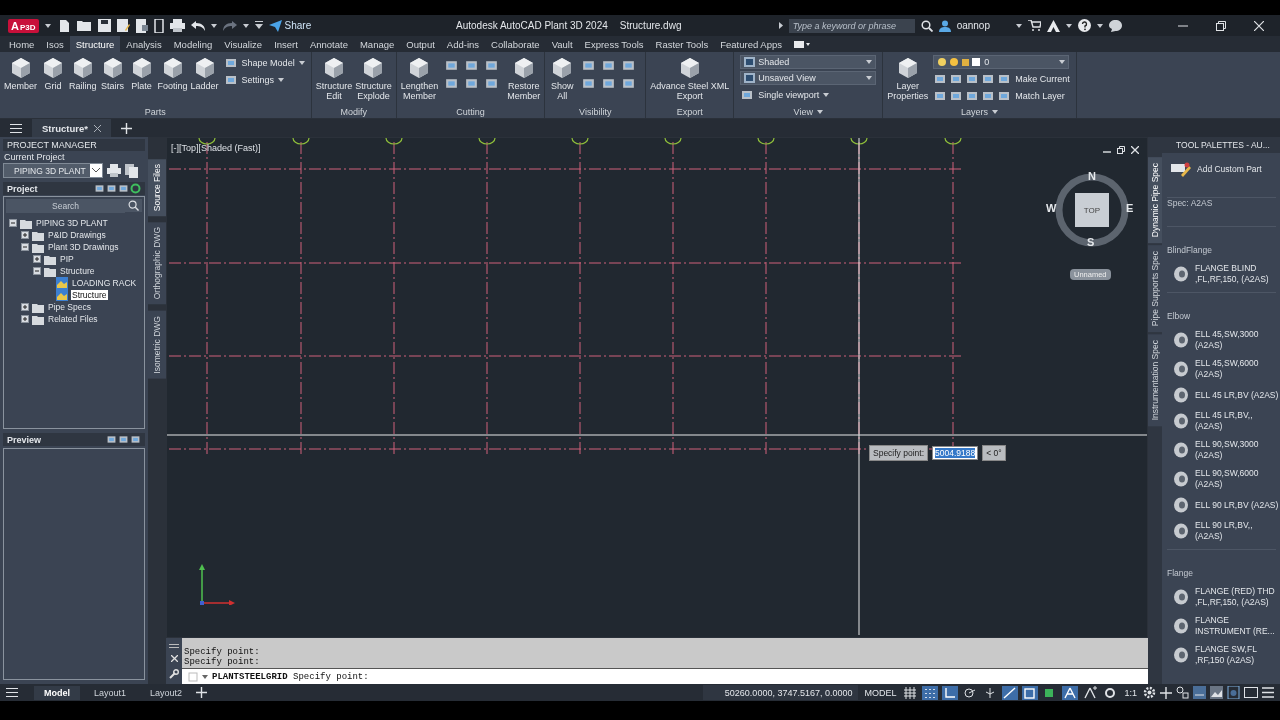 Image resolution: width=1280 pixels, height=720 pixels. What do you see at coordinates (1226, 340) in the screenshot?
I see `palette-item: ELL 45,SW,3000 (A2AS)` at bounding box center [1226, 340].